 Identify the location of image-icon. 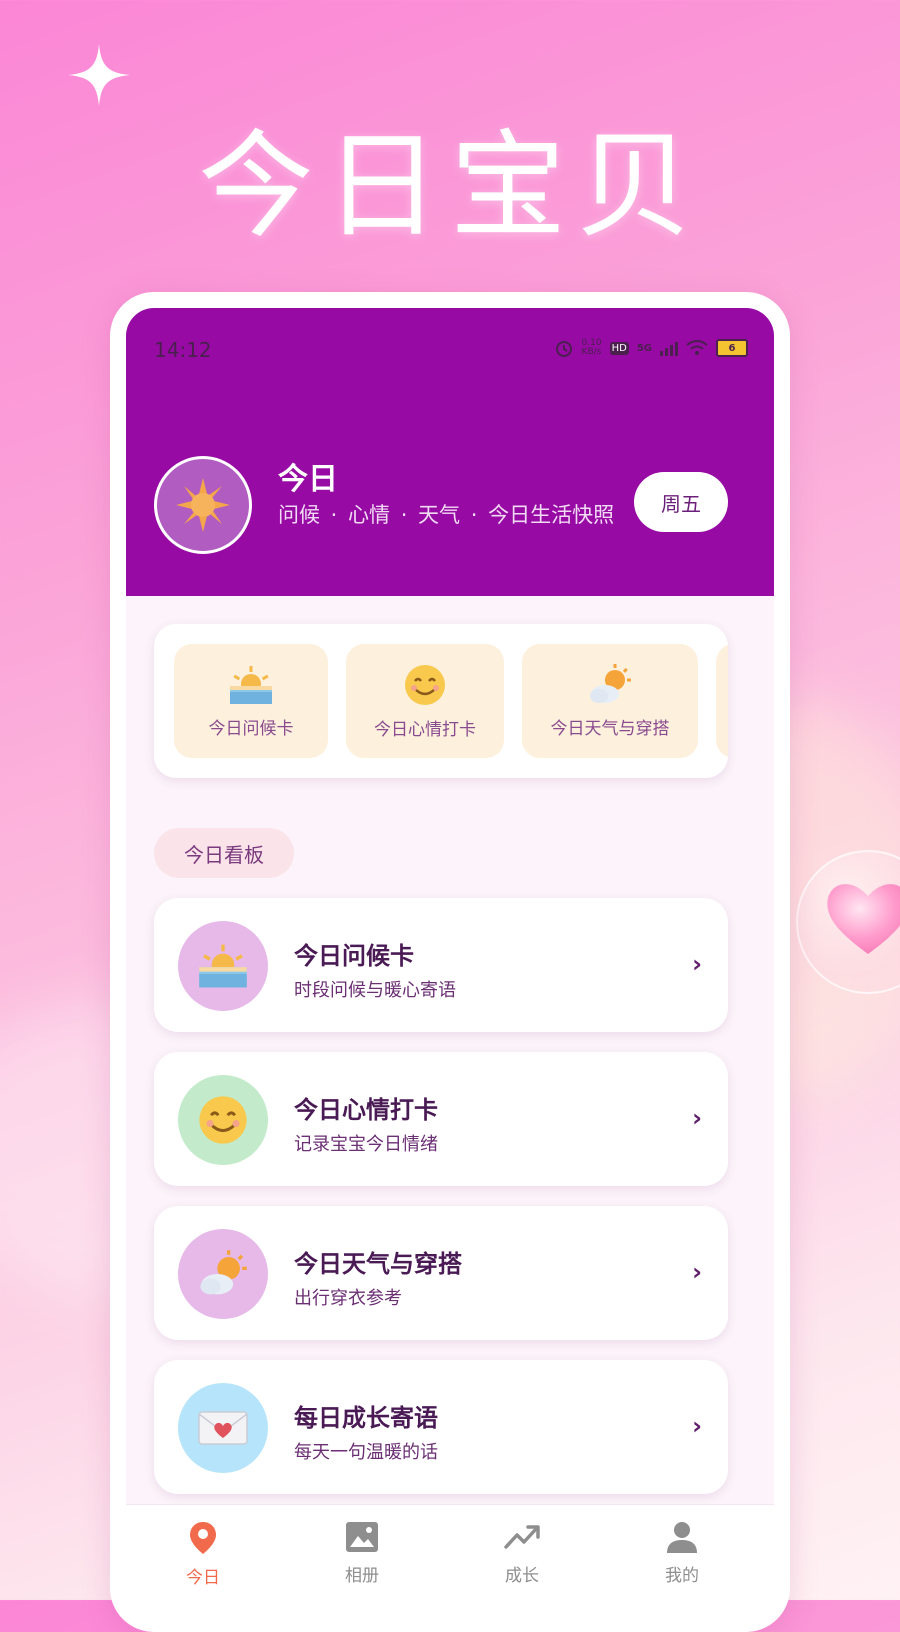
(362, 1537).